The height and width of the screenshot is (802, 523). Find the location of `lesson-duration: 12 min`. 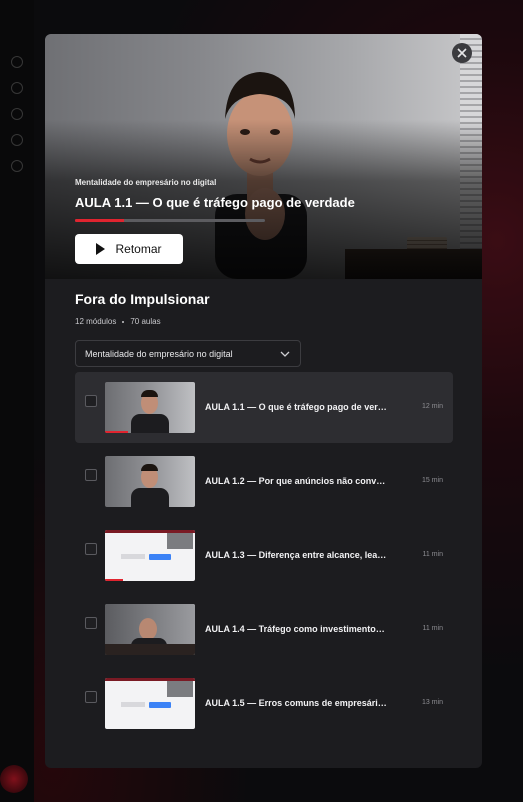

lesson-duration: 12 min is located at coordinates (432, 406).